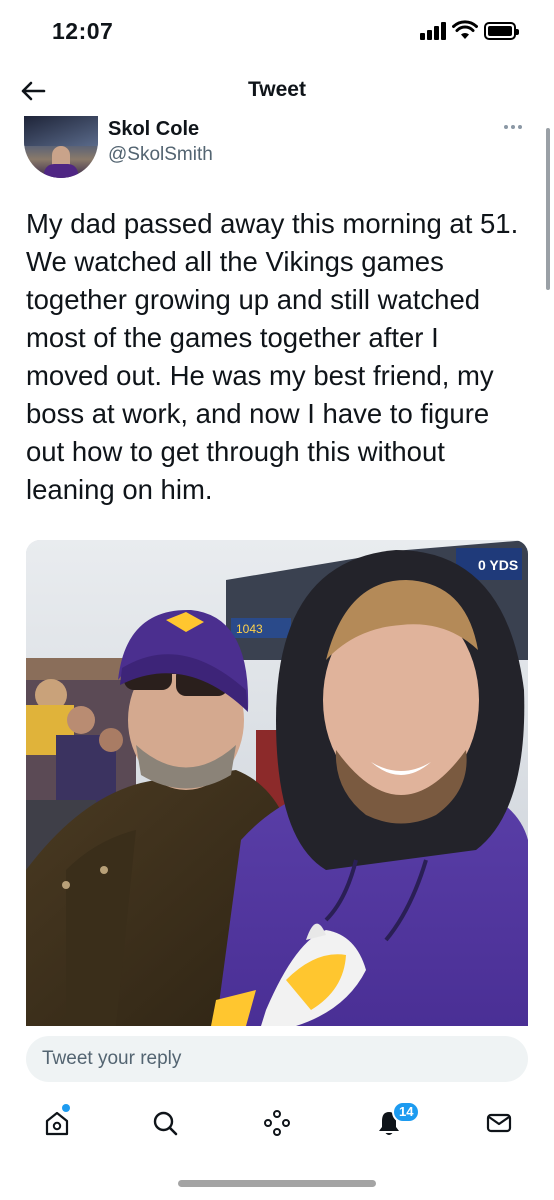  Describe the element at coordinates (548, 209) in the screenshot. I see `scrollbar` at that location.